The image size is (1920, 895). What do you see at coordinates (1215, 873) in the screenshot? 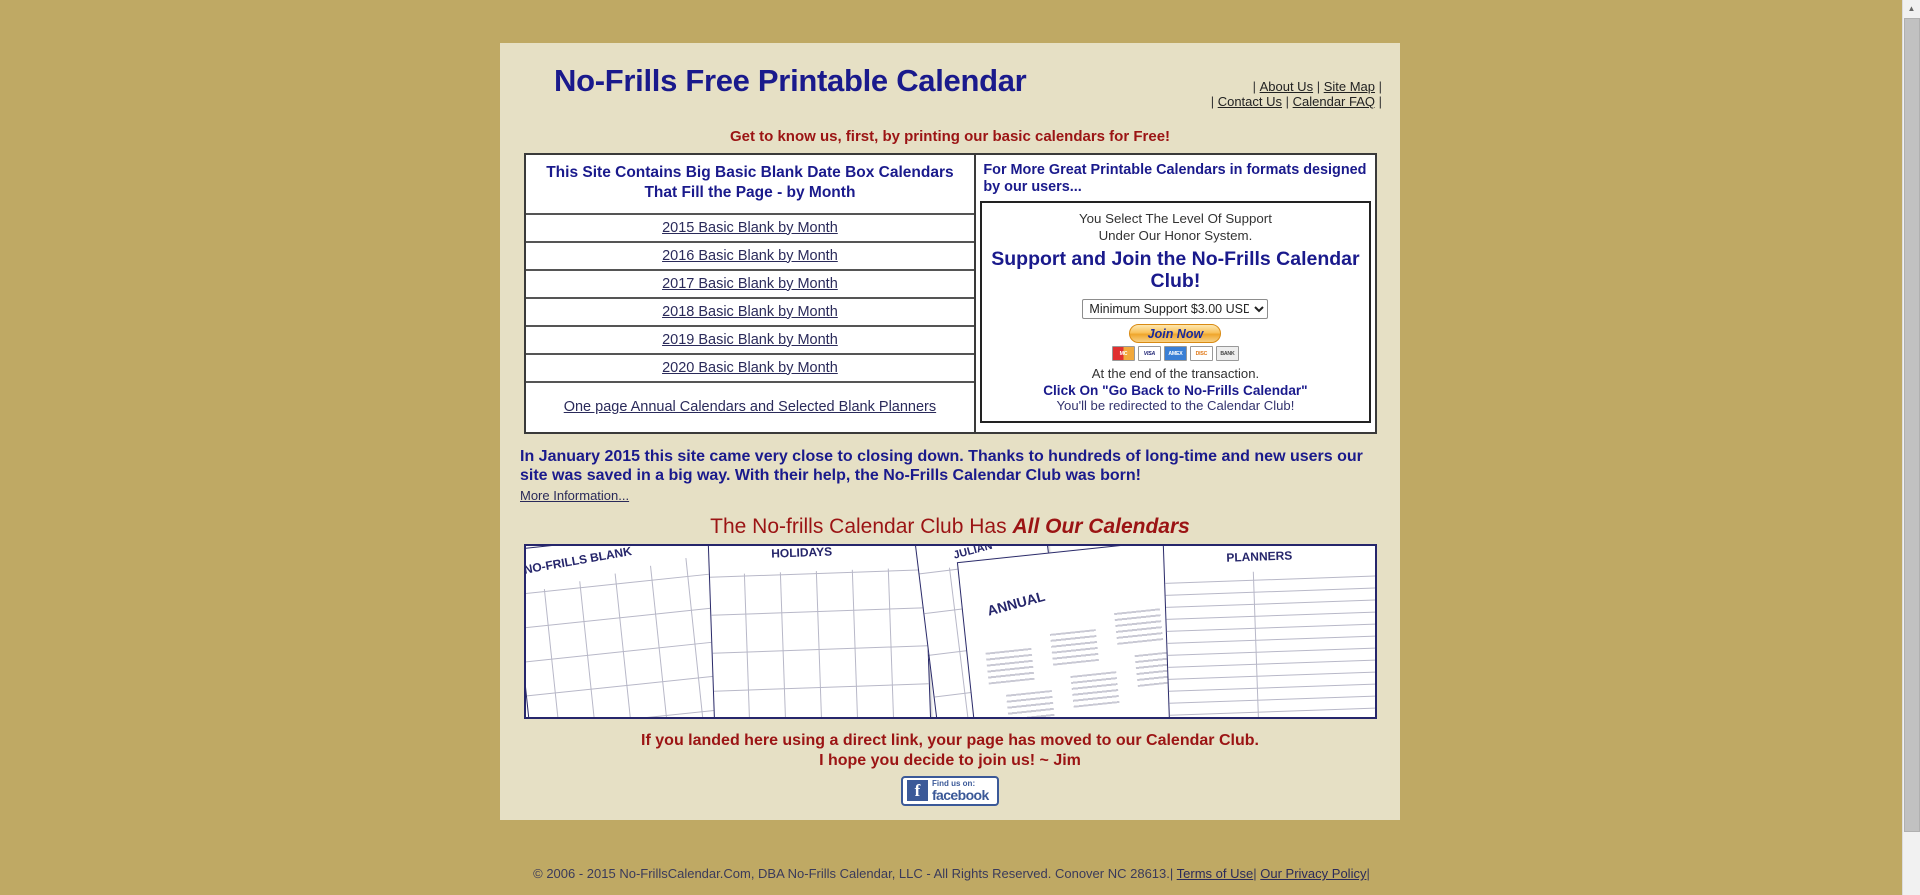
I see `footer-link-terms-of-use: Terms of Use` at bounding box center [1215, 873].